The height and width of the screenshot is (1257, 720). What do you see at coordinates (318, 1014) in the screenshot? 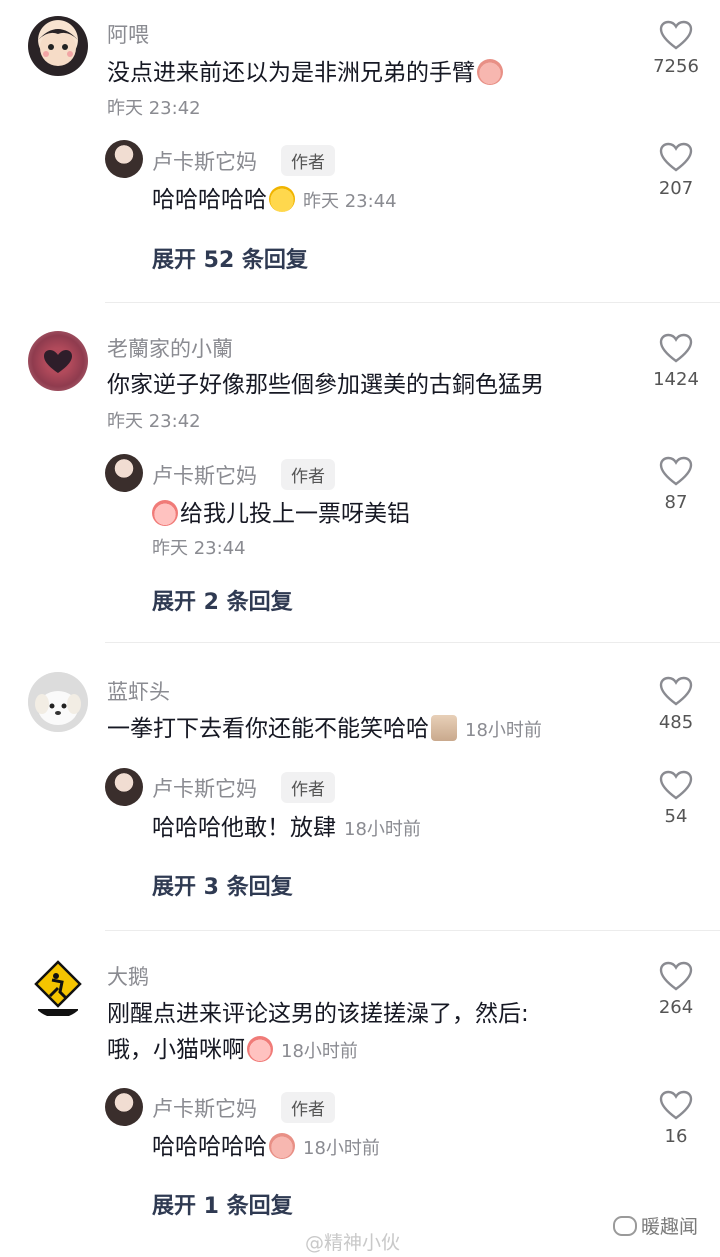
I see `comment-text: 刚醒点进来评论这男的该搓搓澡了，然后:` at bounding box center [318, 1014].